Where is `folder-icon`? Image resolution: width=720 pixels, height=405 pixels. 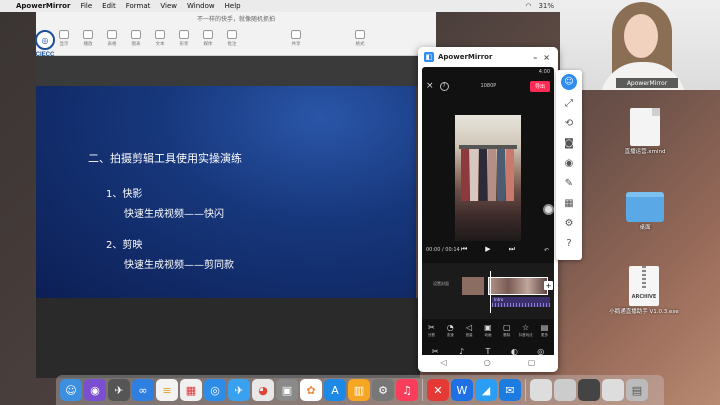
folder-icon is located at coordinates (645, 207).